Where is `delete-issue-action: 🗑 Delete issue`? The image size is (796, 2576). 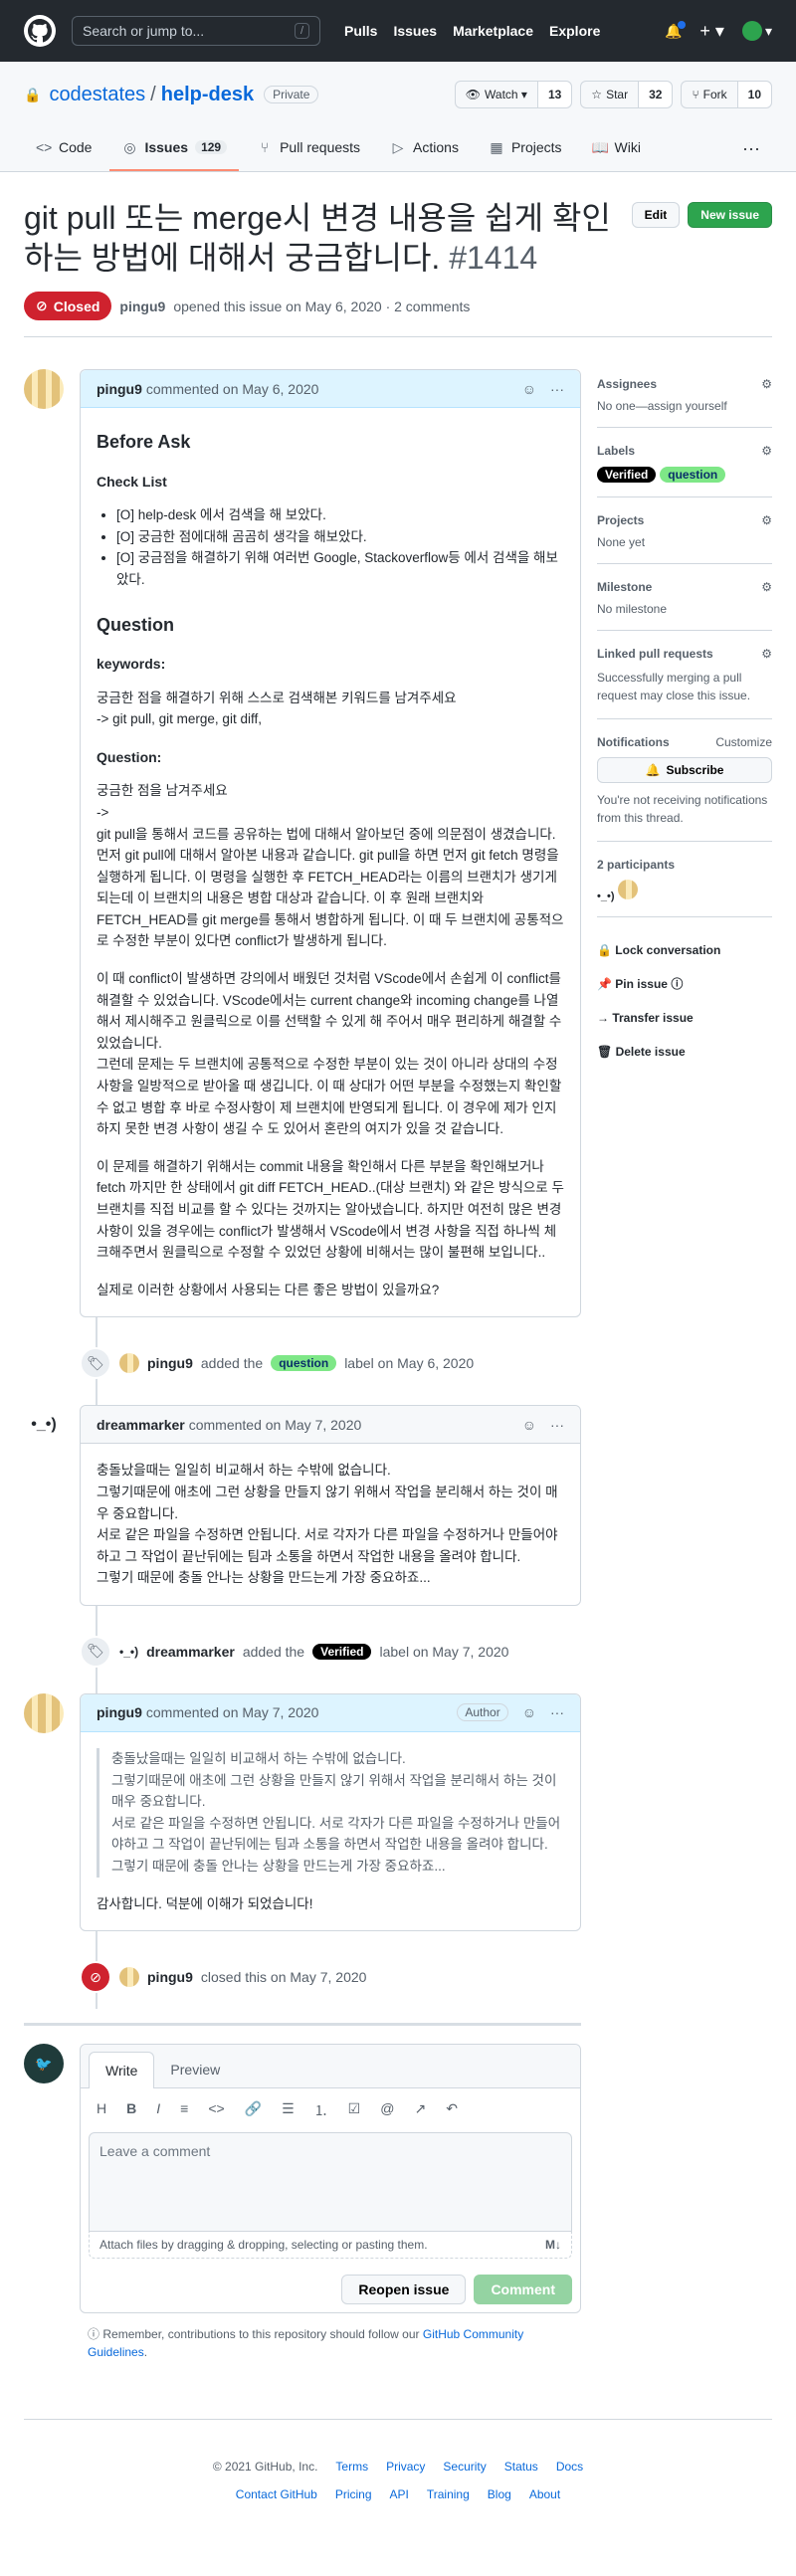
delete-issue-action: 🗑 Delete issue is located at coordinates (684, 1052).